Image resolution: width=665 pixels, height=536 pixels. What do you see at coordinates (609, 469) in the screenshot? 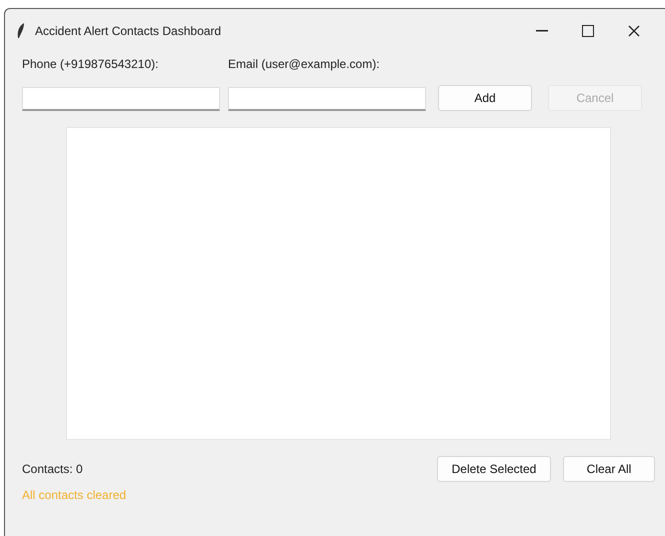
I see `list-button: Clear All` at bounding box center [609, 469].